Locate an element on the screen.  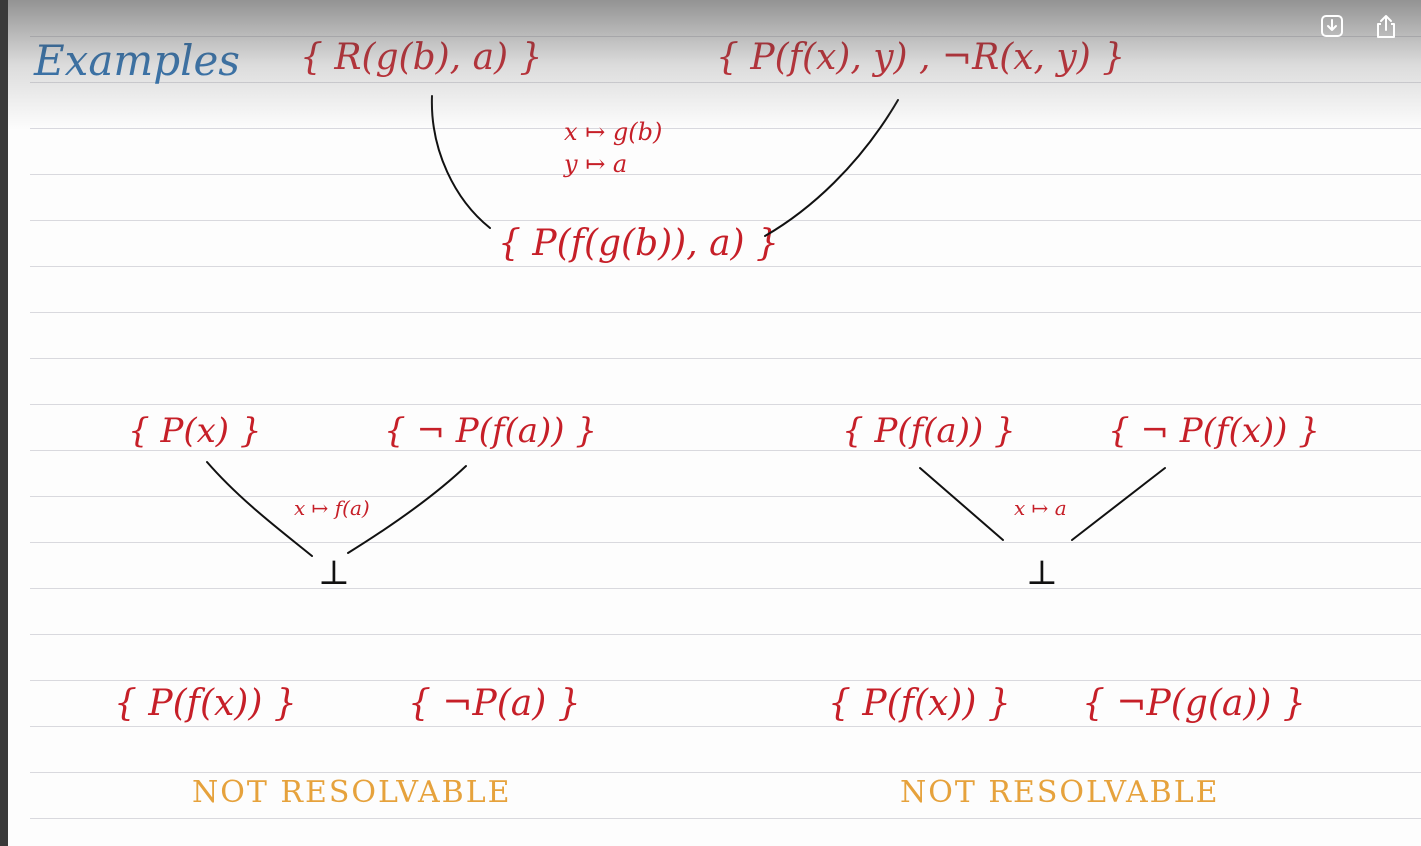
window-edge is located at coordinates (4, 423).